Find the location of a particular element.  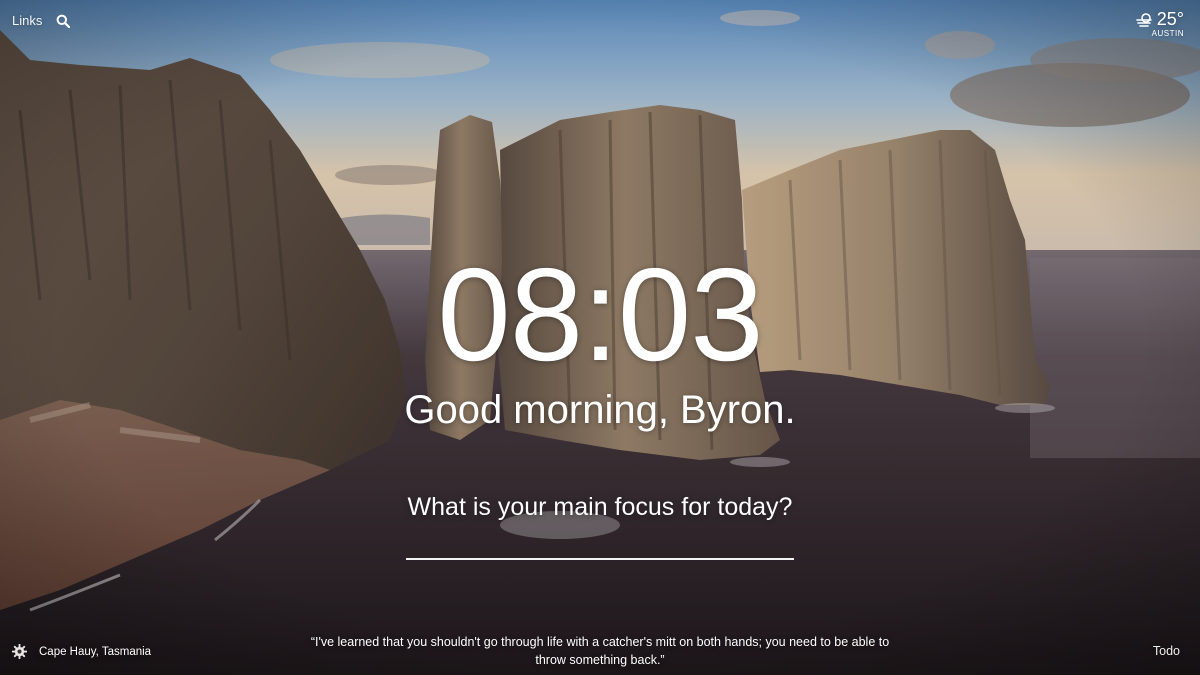

links-button: Links is located at coordinates (27, 20).